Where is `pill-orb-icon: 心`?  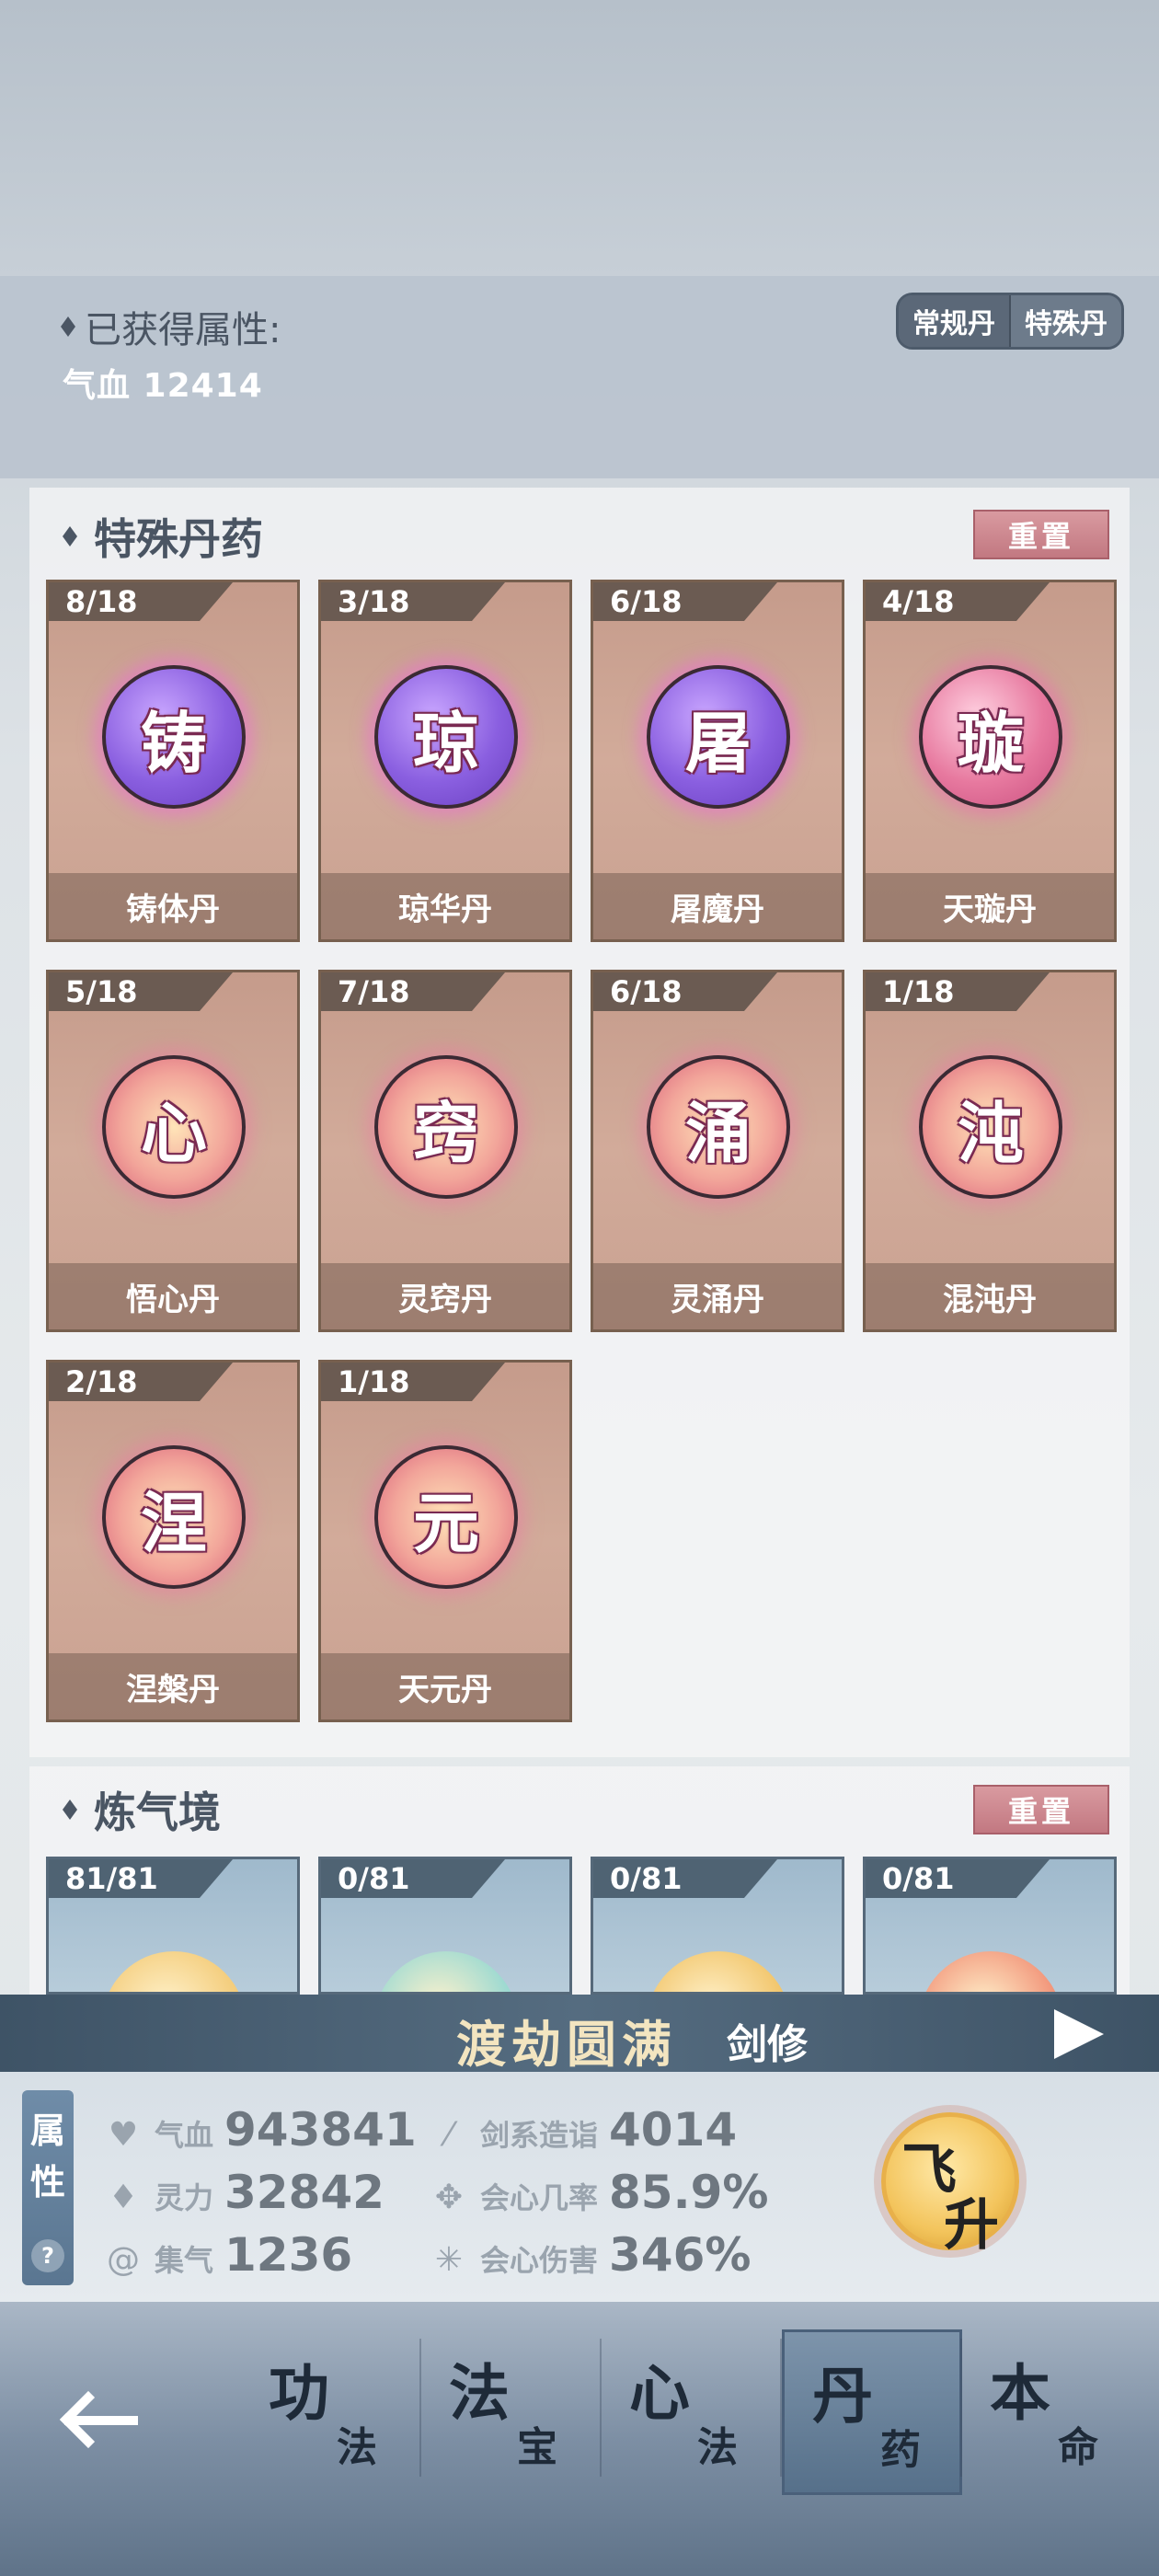
pill-orb-icon: 心 is located at coordinates (174, 1127).